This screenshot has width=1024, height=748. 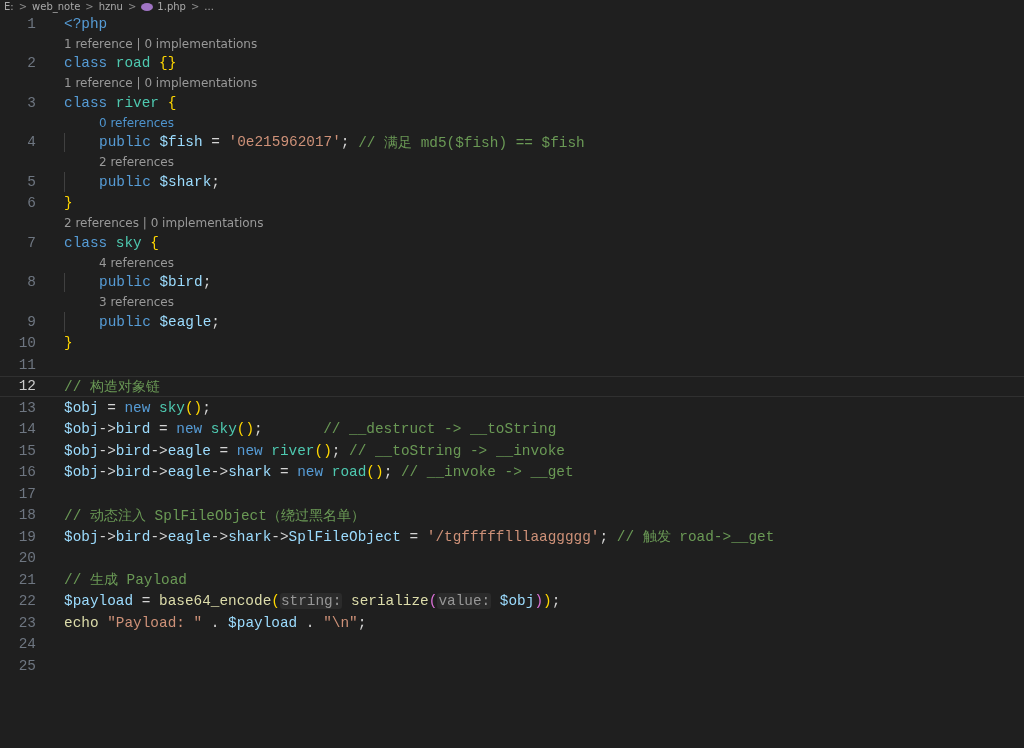 What do you see at coordinates (214, 515) in the screenshot?
I see `code-token: // 动态注入 SplFileObject（绕过黑名单）` at bounding box center [214, 515].